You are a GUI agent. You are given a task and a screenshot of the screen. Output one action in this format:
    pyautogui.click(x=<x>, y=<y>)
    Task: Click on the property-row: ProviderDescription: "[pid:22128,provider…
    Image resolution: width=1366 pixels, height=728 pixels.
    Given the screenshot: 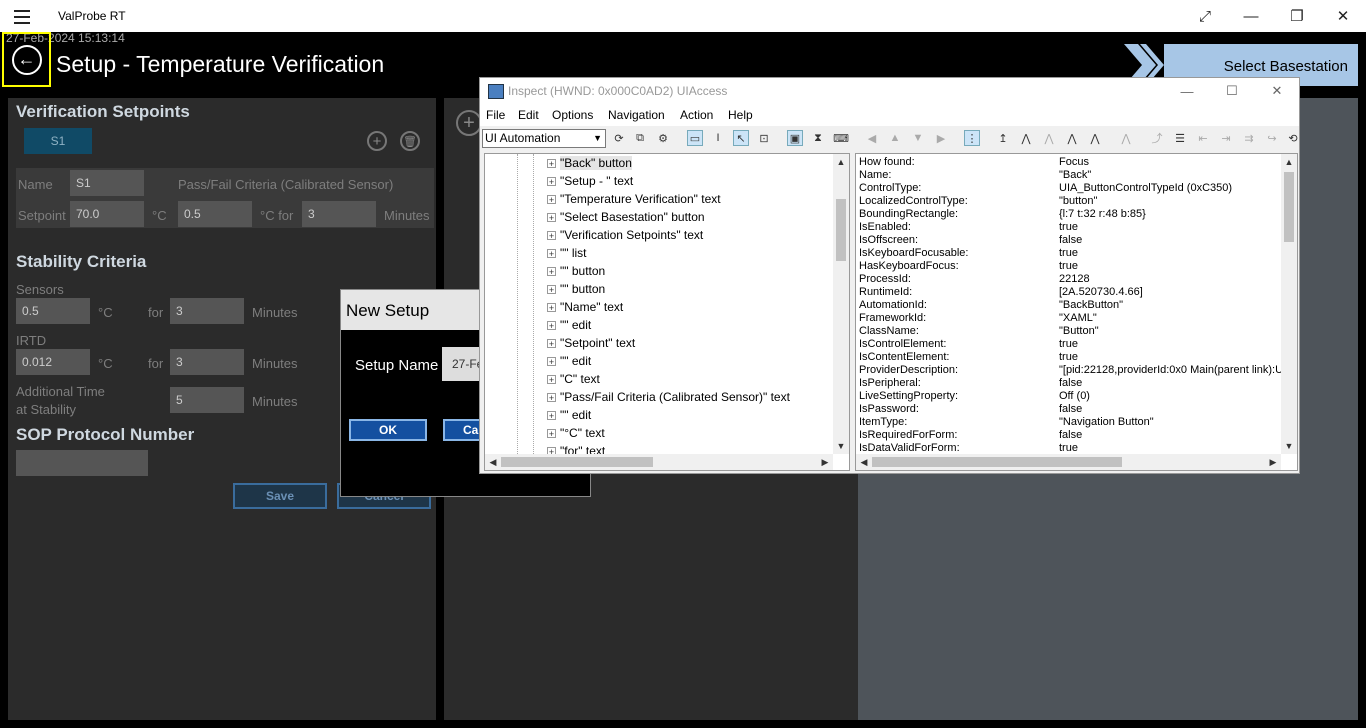 What is the action you would take?
    pyautogui.click(x=1074, y=370)
    